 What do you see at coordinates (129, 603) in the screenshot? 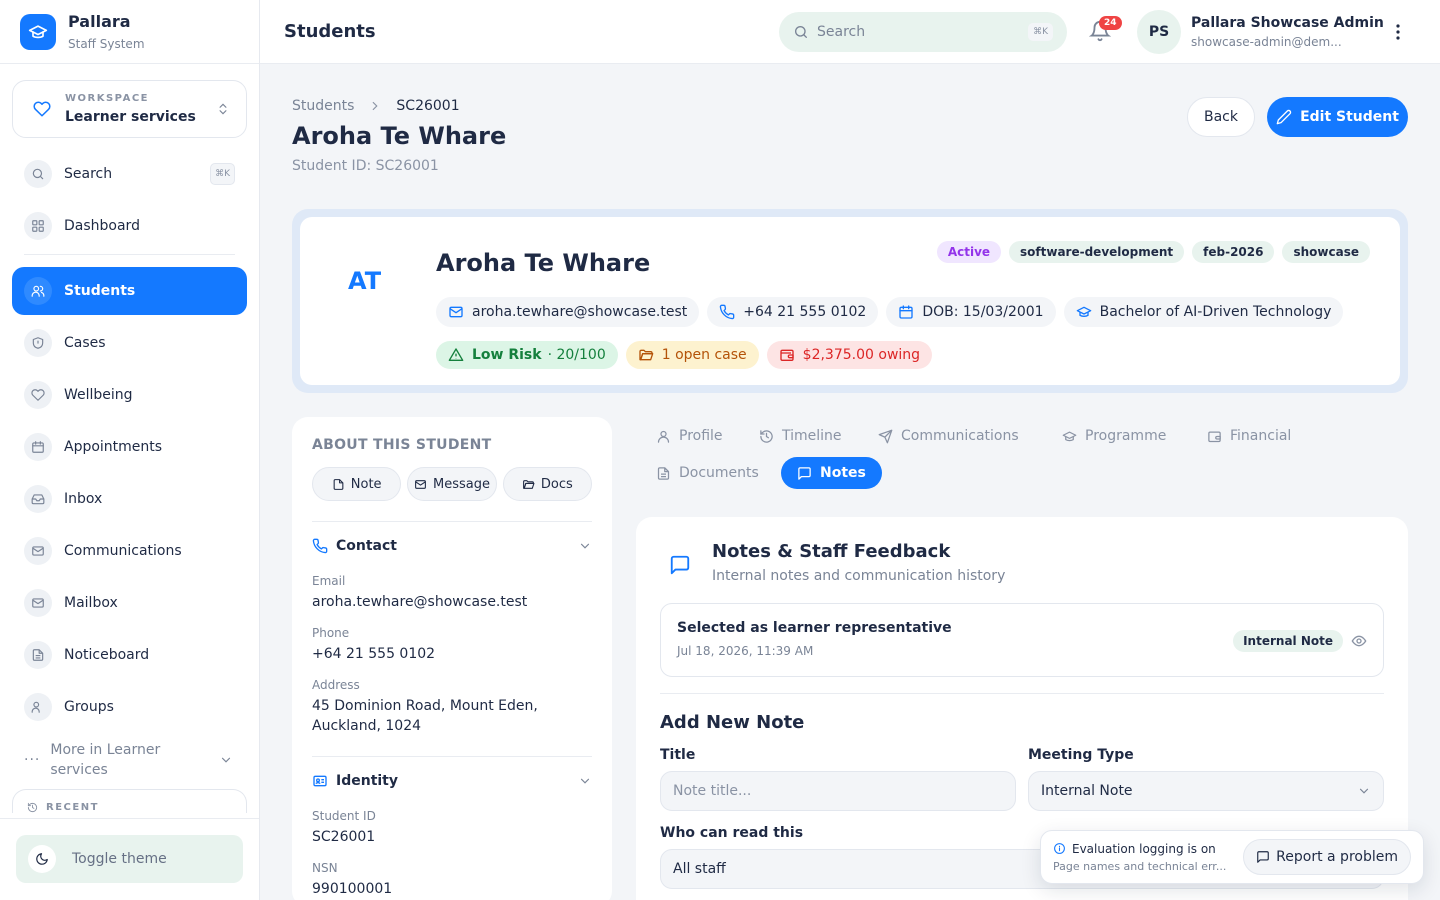
I see `sidebar-item-mailbox: Mailbox` at bounding box center [129, 603].